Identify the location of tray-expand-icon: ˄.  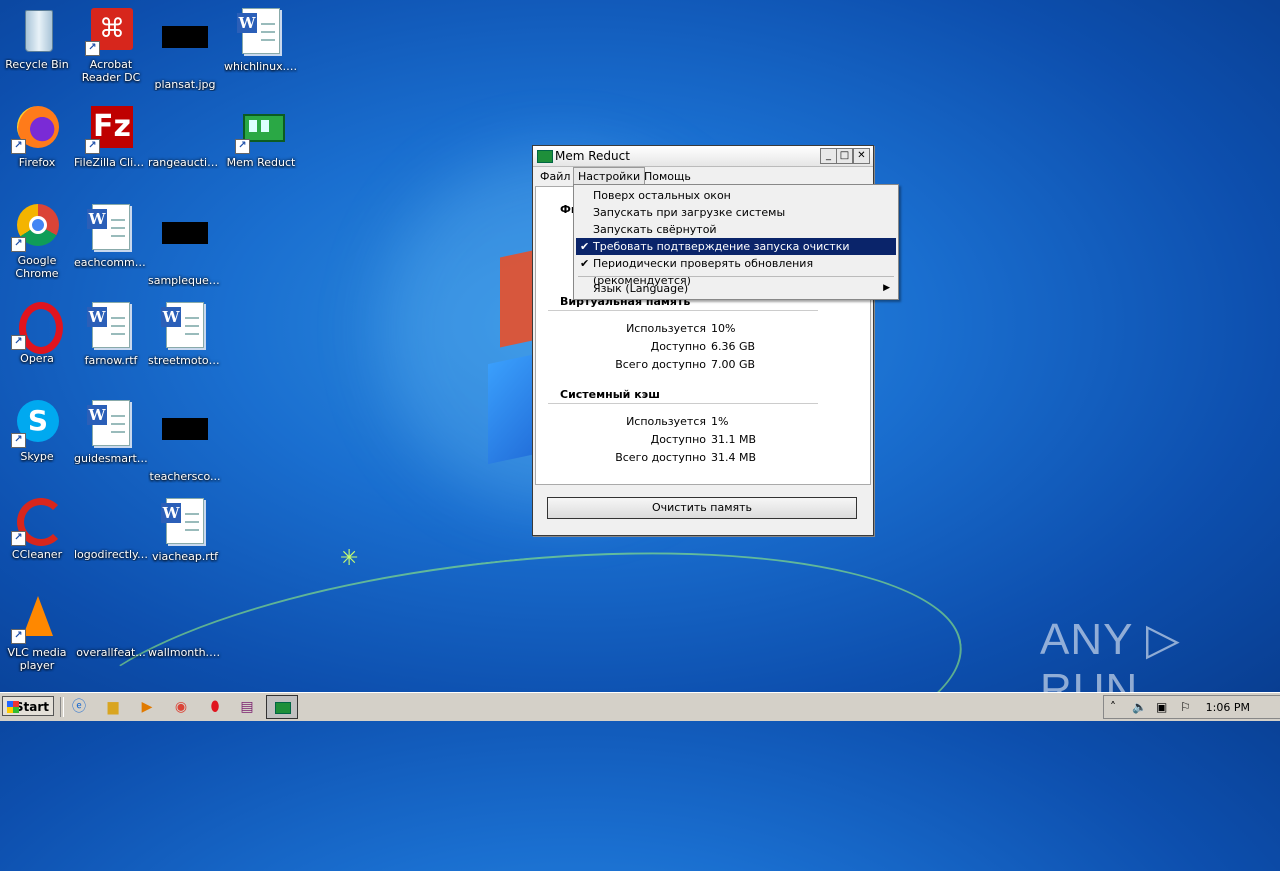
(1113, 707).